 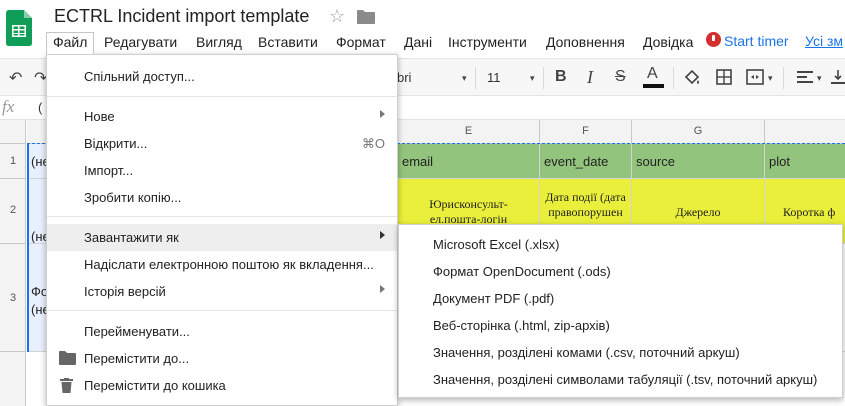 I want to click on cell-e1: email, so click(x=469, y=161).